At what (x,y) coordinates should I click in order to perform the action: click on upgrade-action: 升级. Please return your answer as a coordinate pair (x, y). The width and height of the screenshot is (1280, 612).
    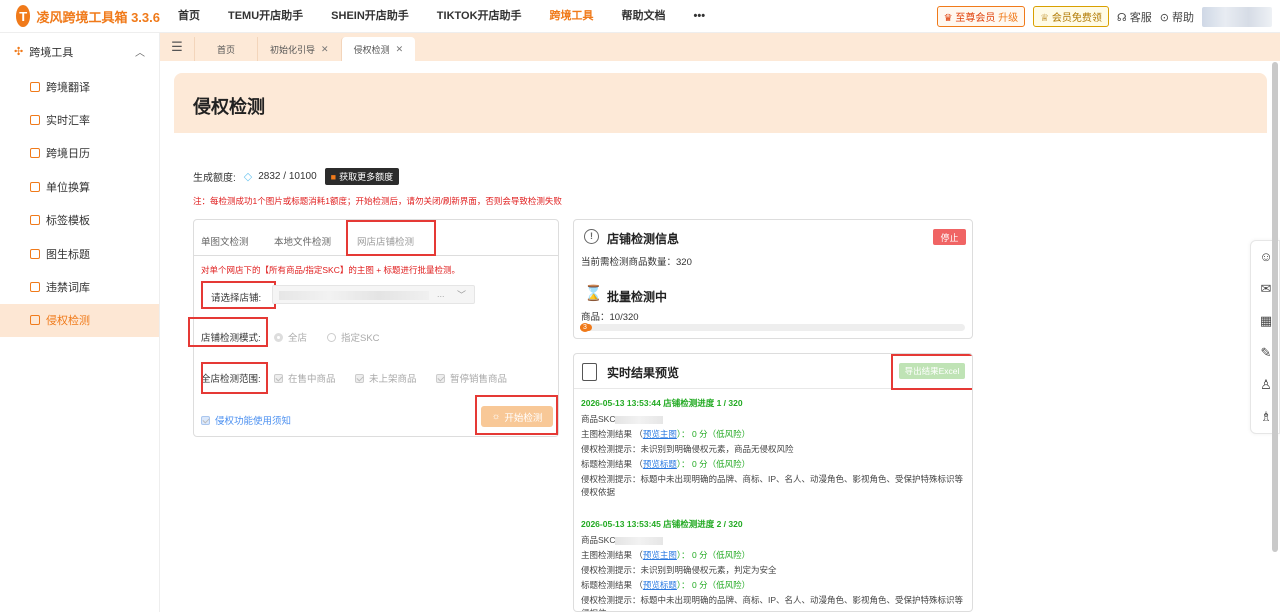
    Looking at the image, I should click on (1008, 18).